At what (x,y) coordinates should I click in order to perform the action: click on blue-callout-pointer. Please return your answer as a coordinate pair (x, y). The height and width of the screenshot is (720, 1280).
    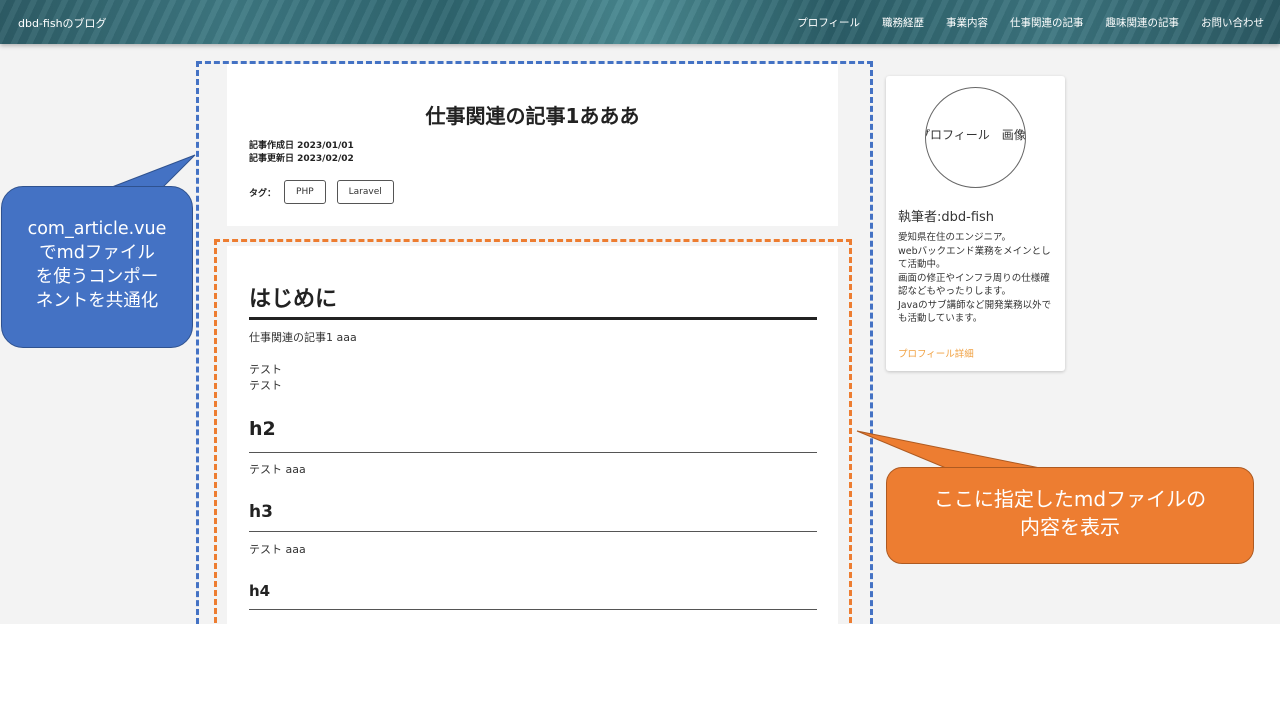
    Looking at the image, I should click on (153, 172).